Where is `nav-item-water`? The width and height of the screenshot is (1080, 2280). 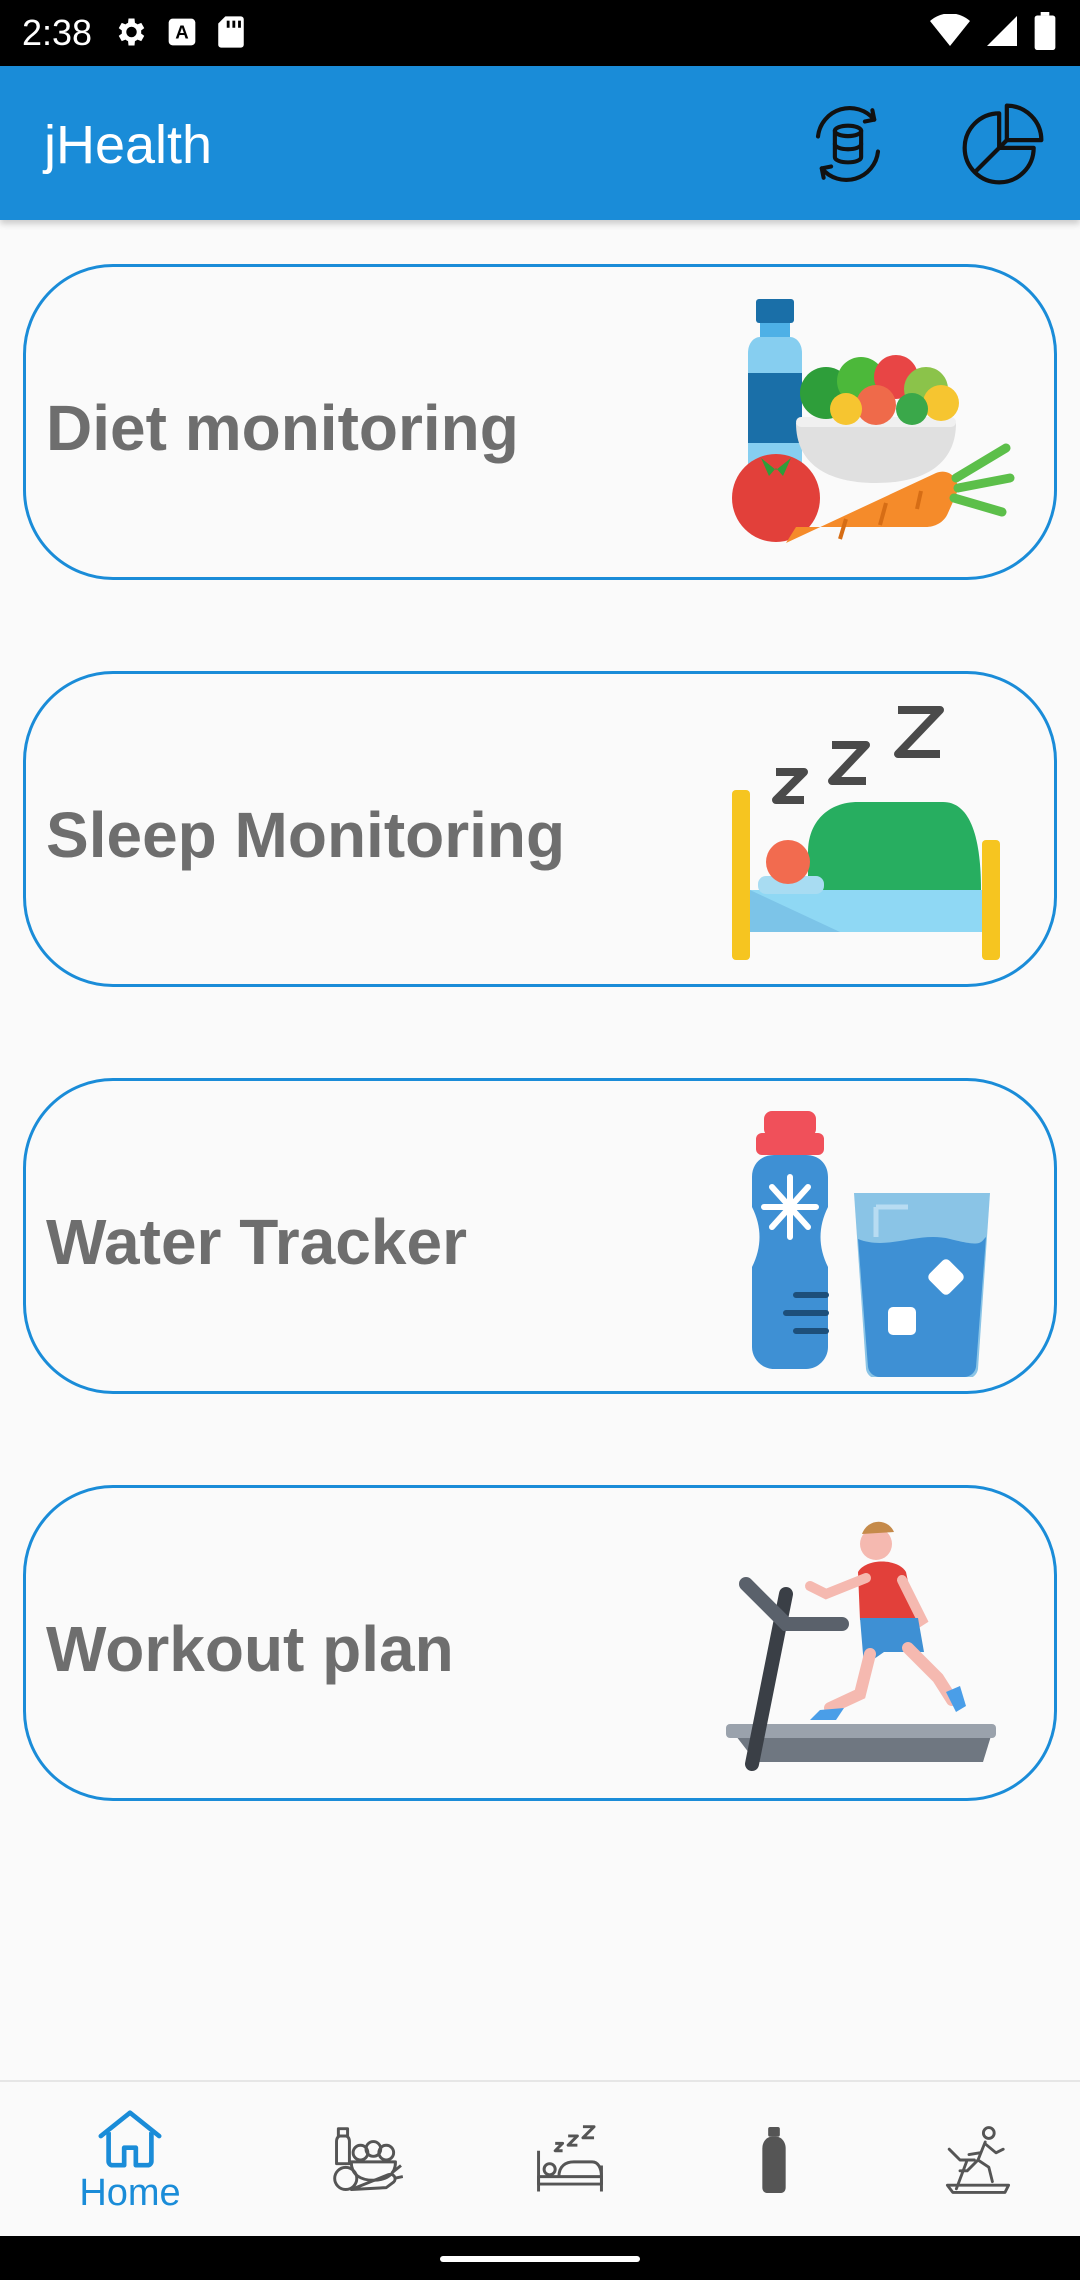
nav-item-water is located at coordinates (774, 2160).